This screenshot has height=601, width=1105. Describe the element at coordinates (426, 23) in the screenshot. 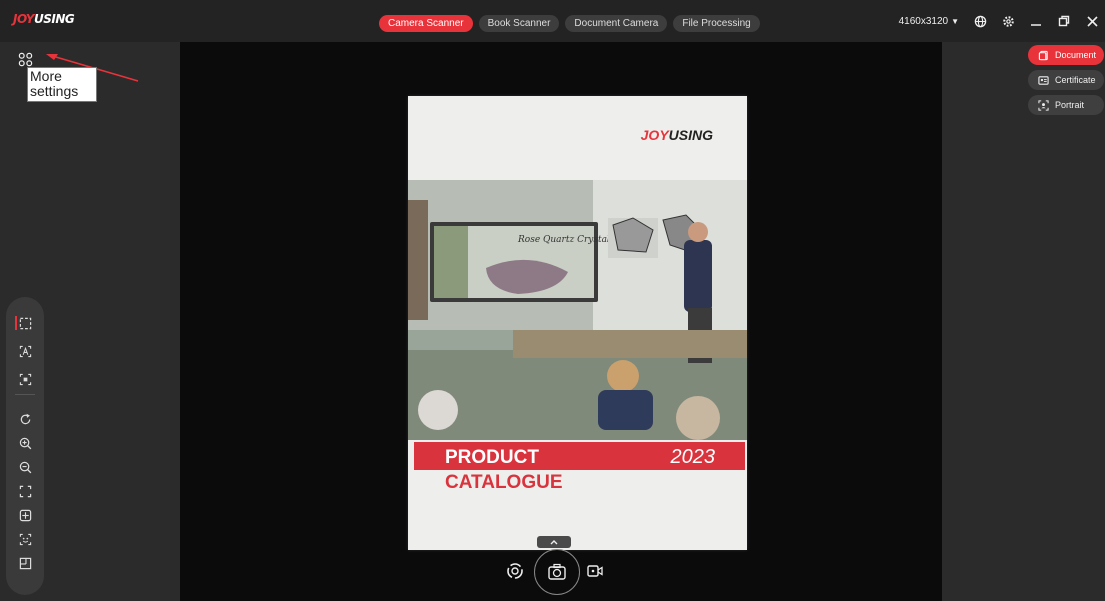

I see `tab-camera-scanner: Camera Scanner` at that location.